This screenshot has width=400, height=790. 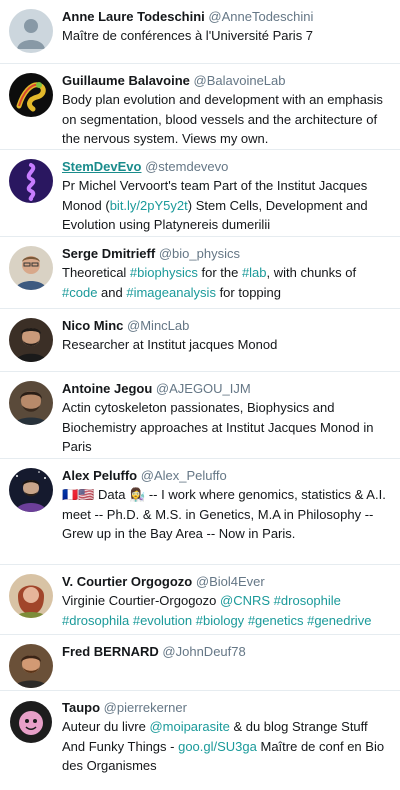 What do you see at coordinates (101, 166) in the screenshot?
I see `display-name: StemDevEvo` at bounding box center [101, 166].